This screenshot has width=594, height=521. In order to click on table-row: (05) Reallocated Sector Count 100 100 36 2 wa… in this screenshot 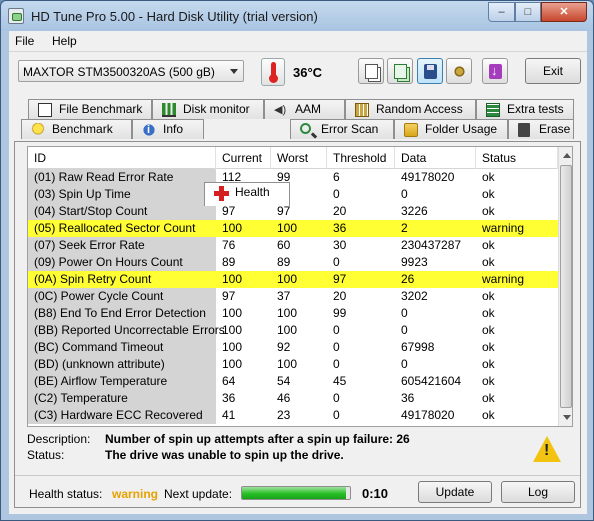, I will do `click(293, 228)`.